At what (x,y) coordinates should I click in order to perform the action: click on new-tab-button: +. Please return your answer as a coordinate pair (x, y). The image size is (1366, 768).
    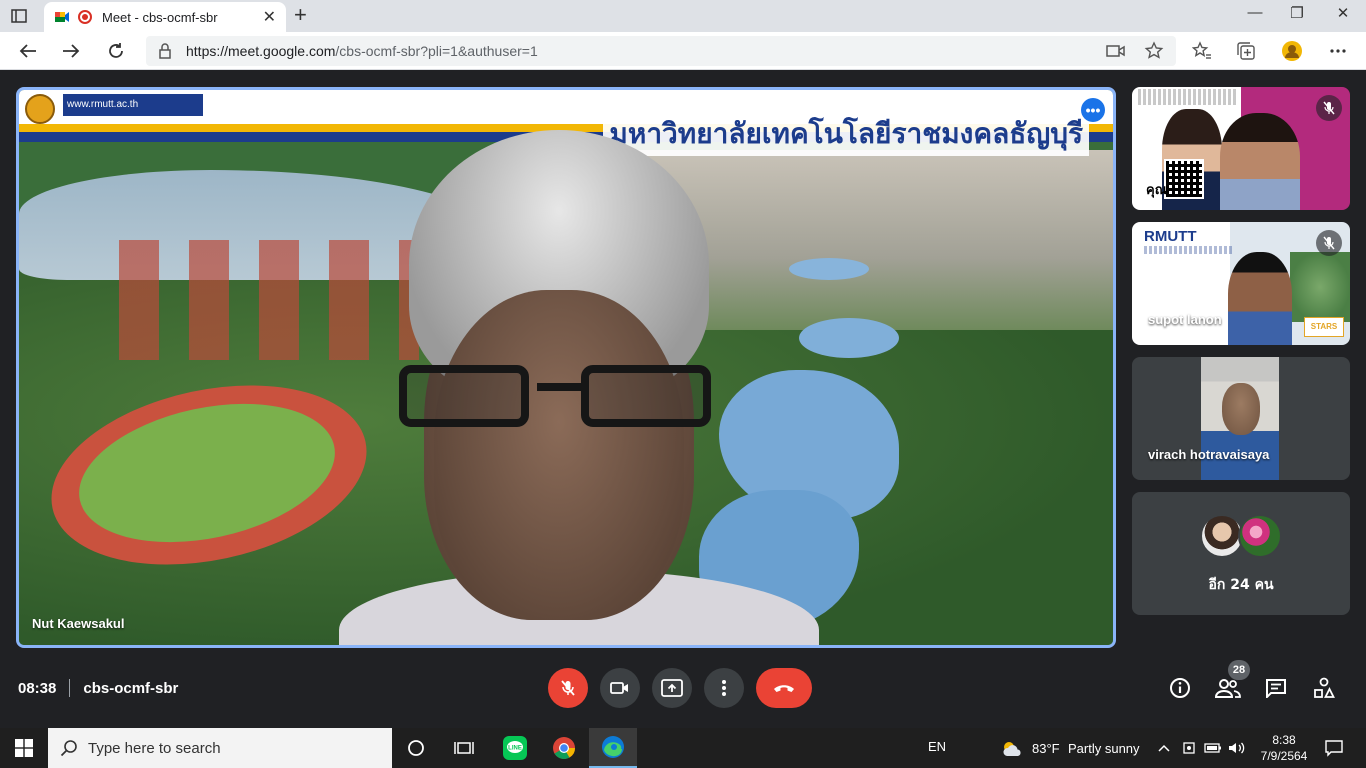
    Looking at the image, I should click on (300, 15).